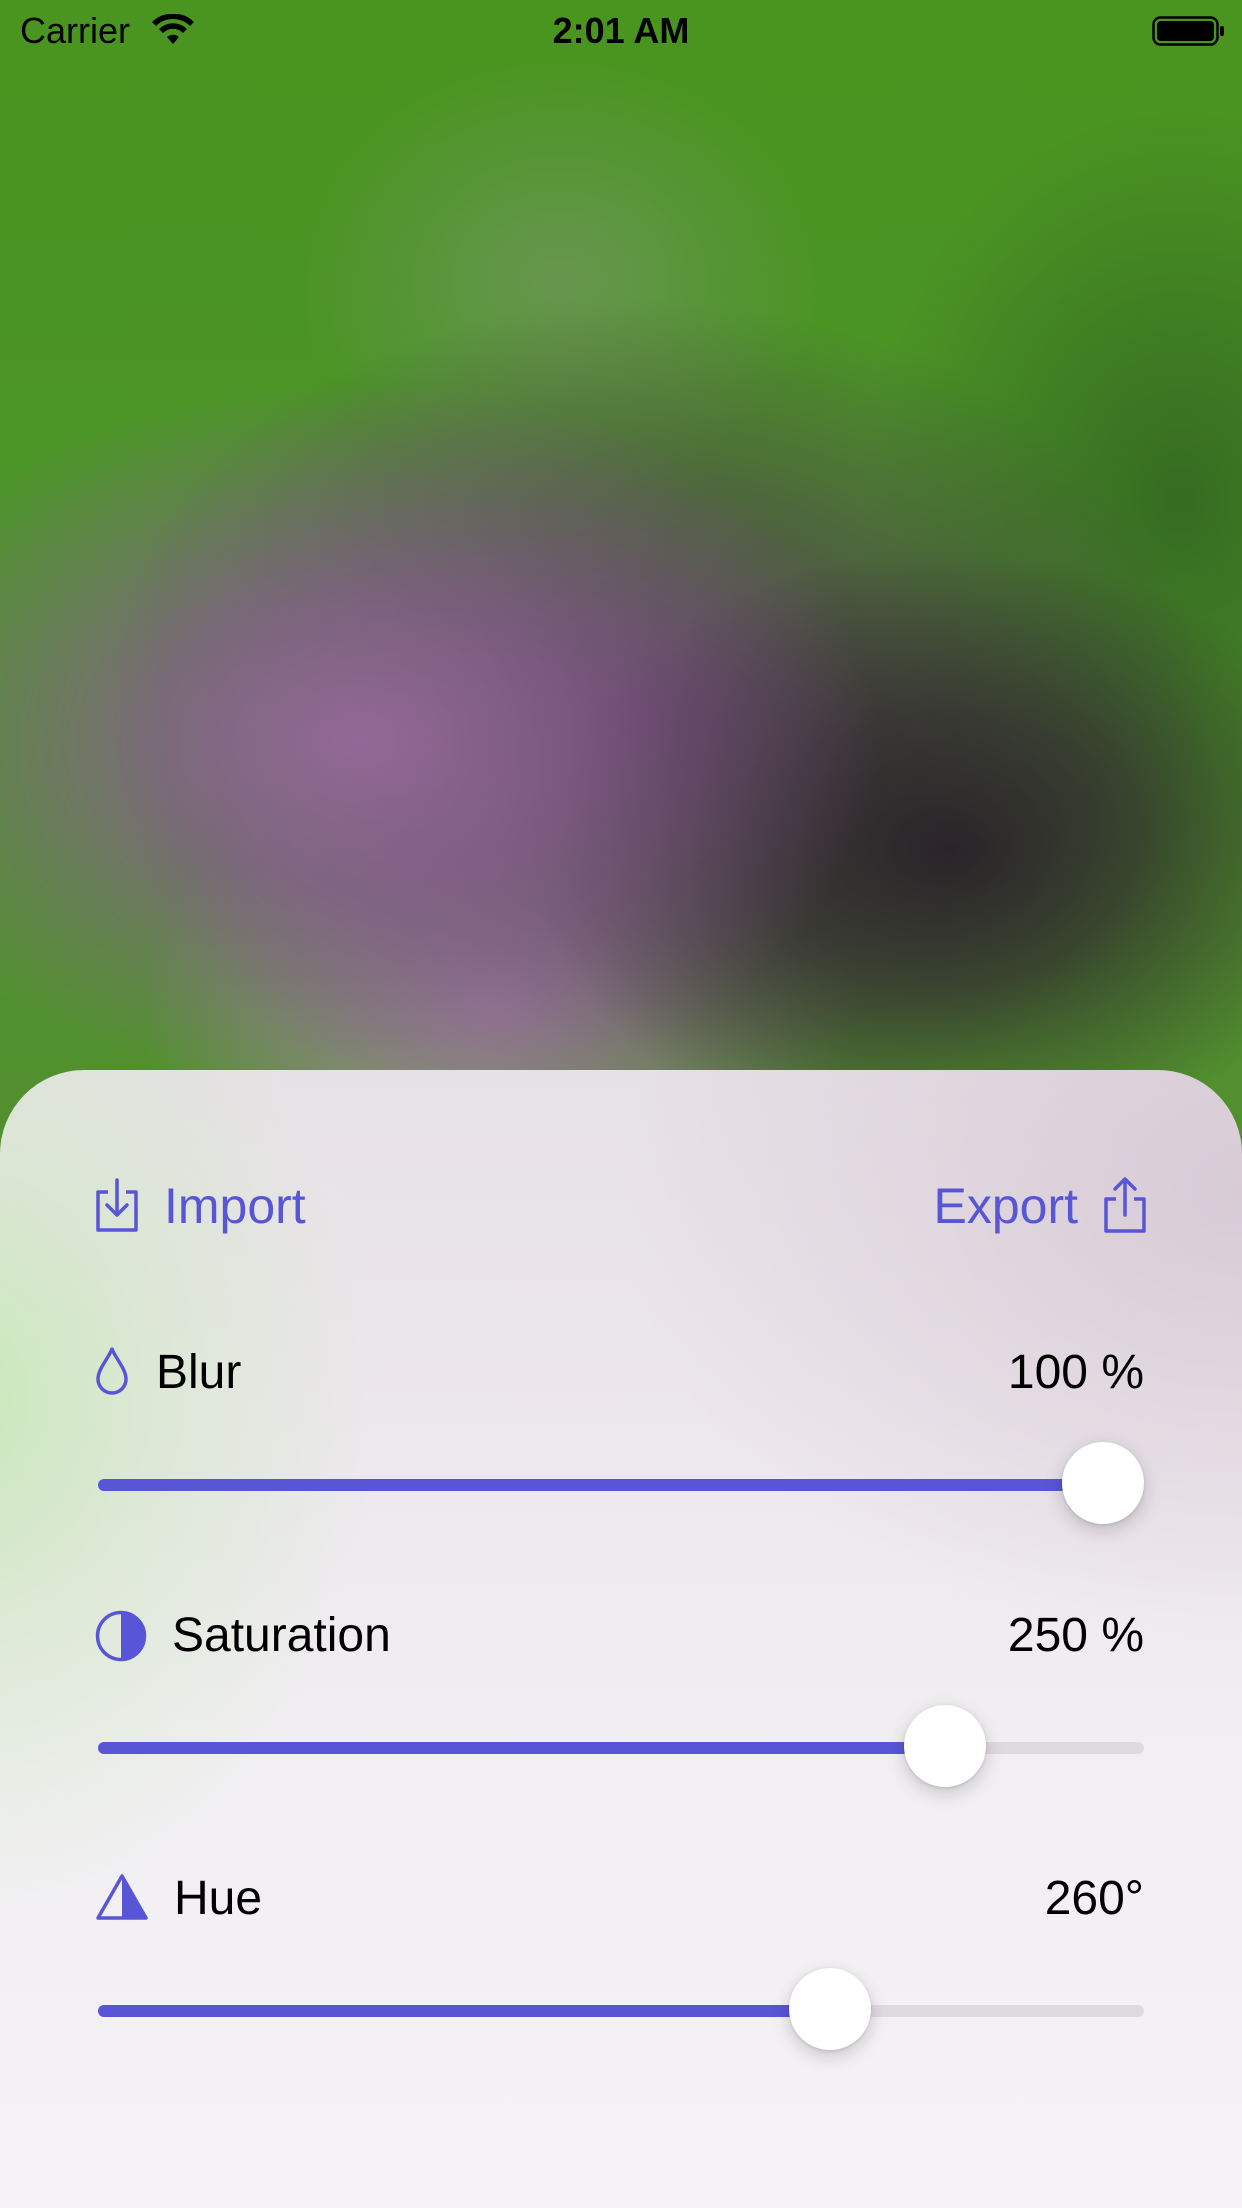  What do you see at coordinates (945, 1746) in the screenshot?
I see `saturation-slider-thumb` at bounding box center [945, 1746].